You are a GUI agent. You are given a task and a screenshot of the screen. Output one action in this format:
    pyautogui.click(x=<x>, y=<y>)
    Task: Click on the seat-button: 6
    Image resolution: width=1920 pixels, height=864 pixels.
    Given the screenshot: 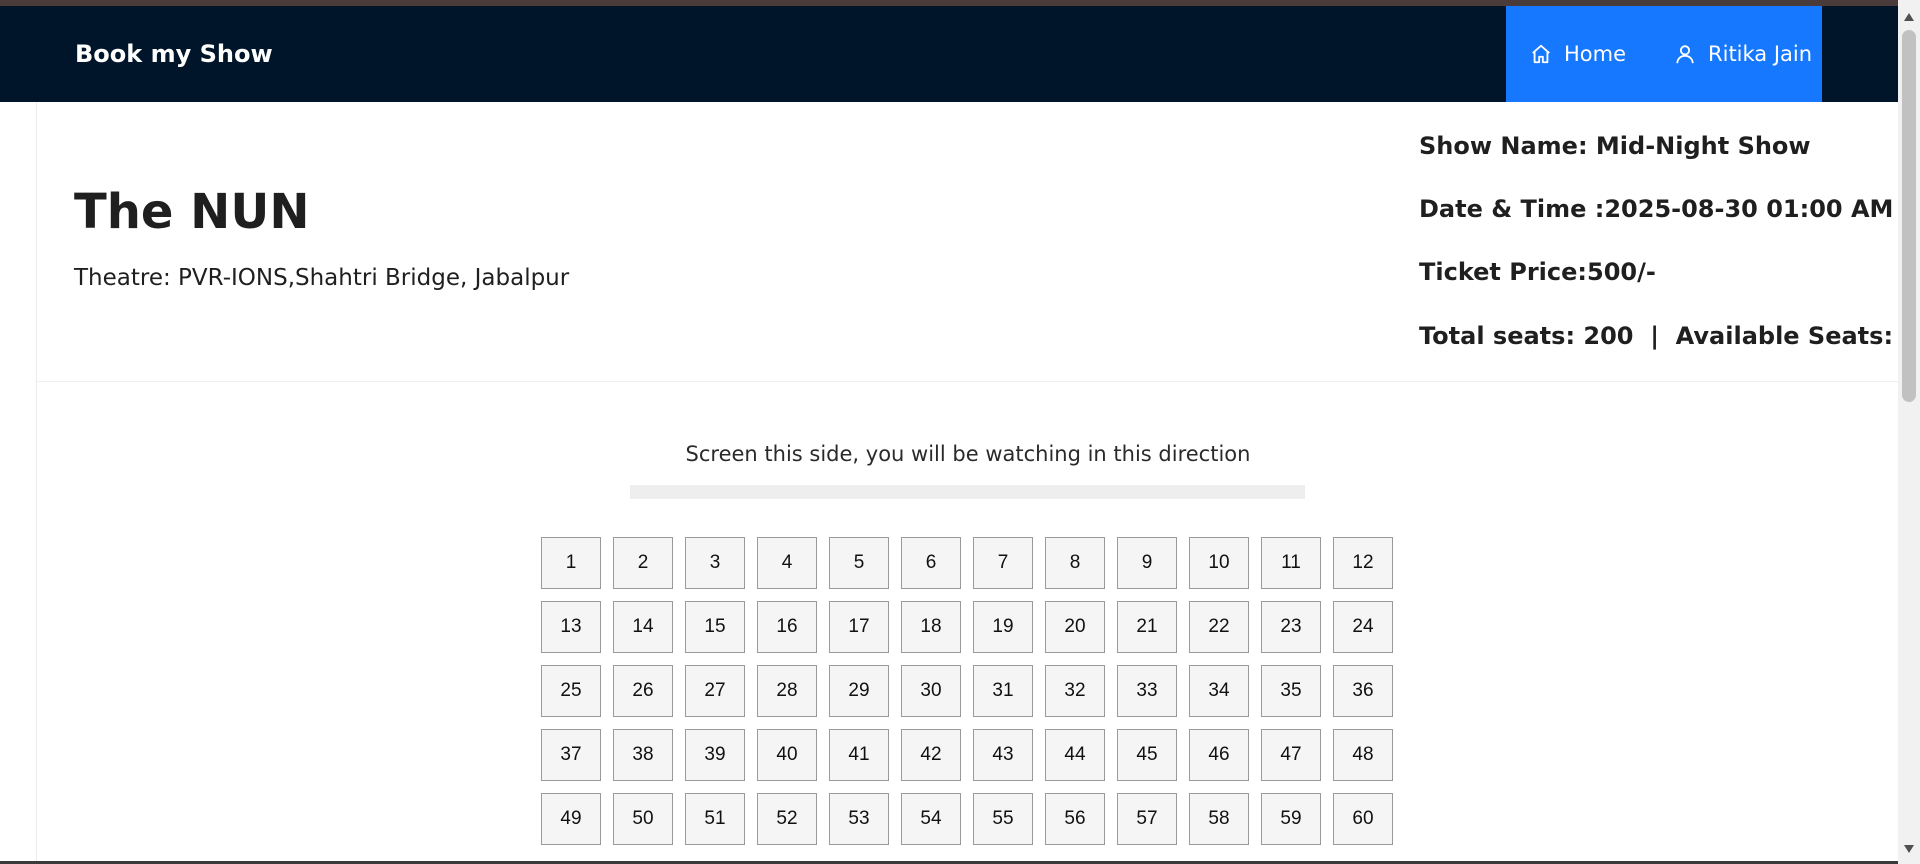 What is the action you would take?
    pyautogui.click(x=931, y=563)
    